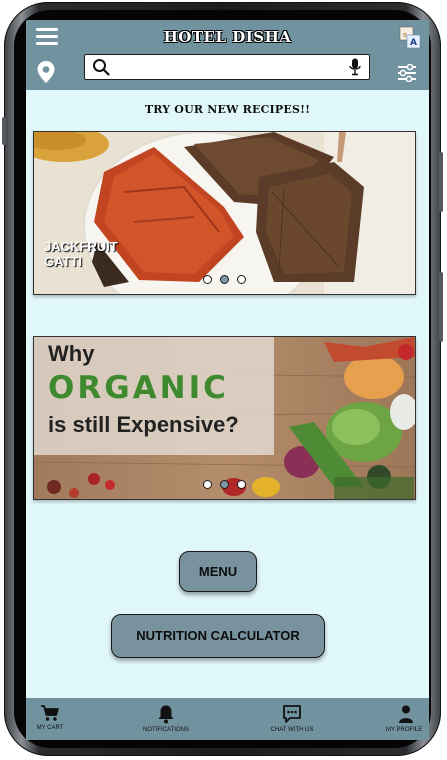 The height and width of the screenshot is (760, 447). What do you see at coordinates (227, 109) in the screenshot?
I see `recipes-heading: TRY OUR NEW RECIPES!!` at bounding box center [227, 109].